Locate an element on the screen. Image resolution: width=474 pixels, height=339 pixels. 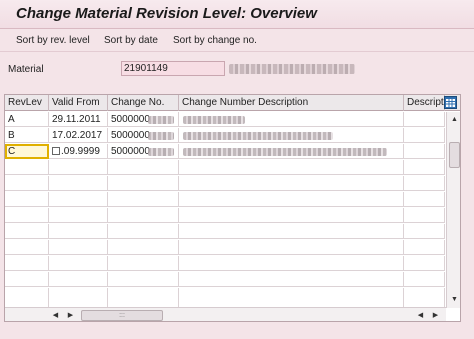
horizontal-scroll-thumb: ::: is located at coordinates (122, 315).